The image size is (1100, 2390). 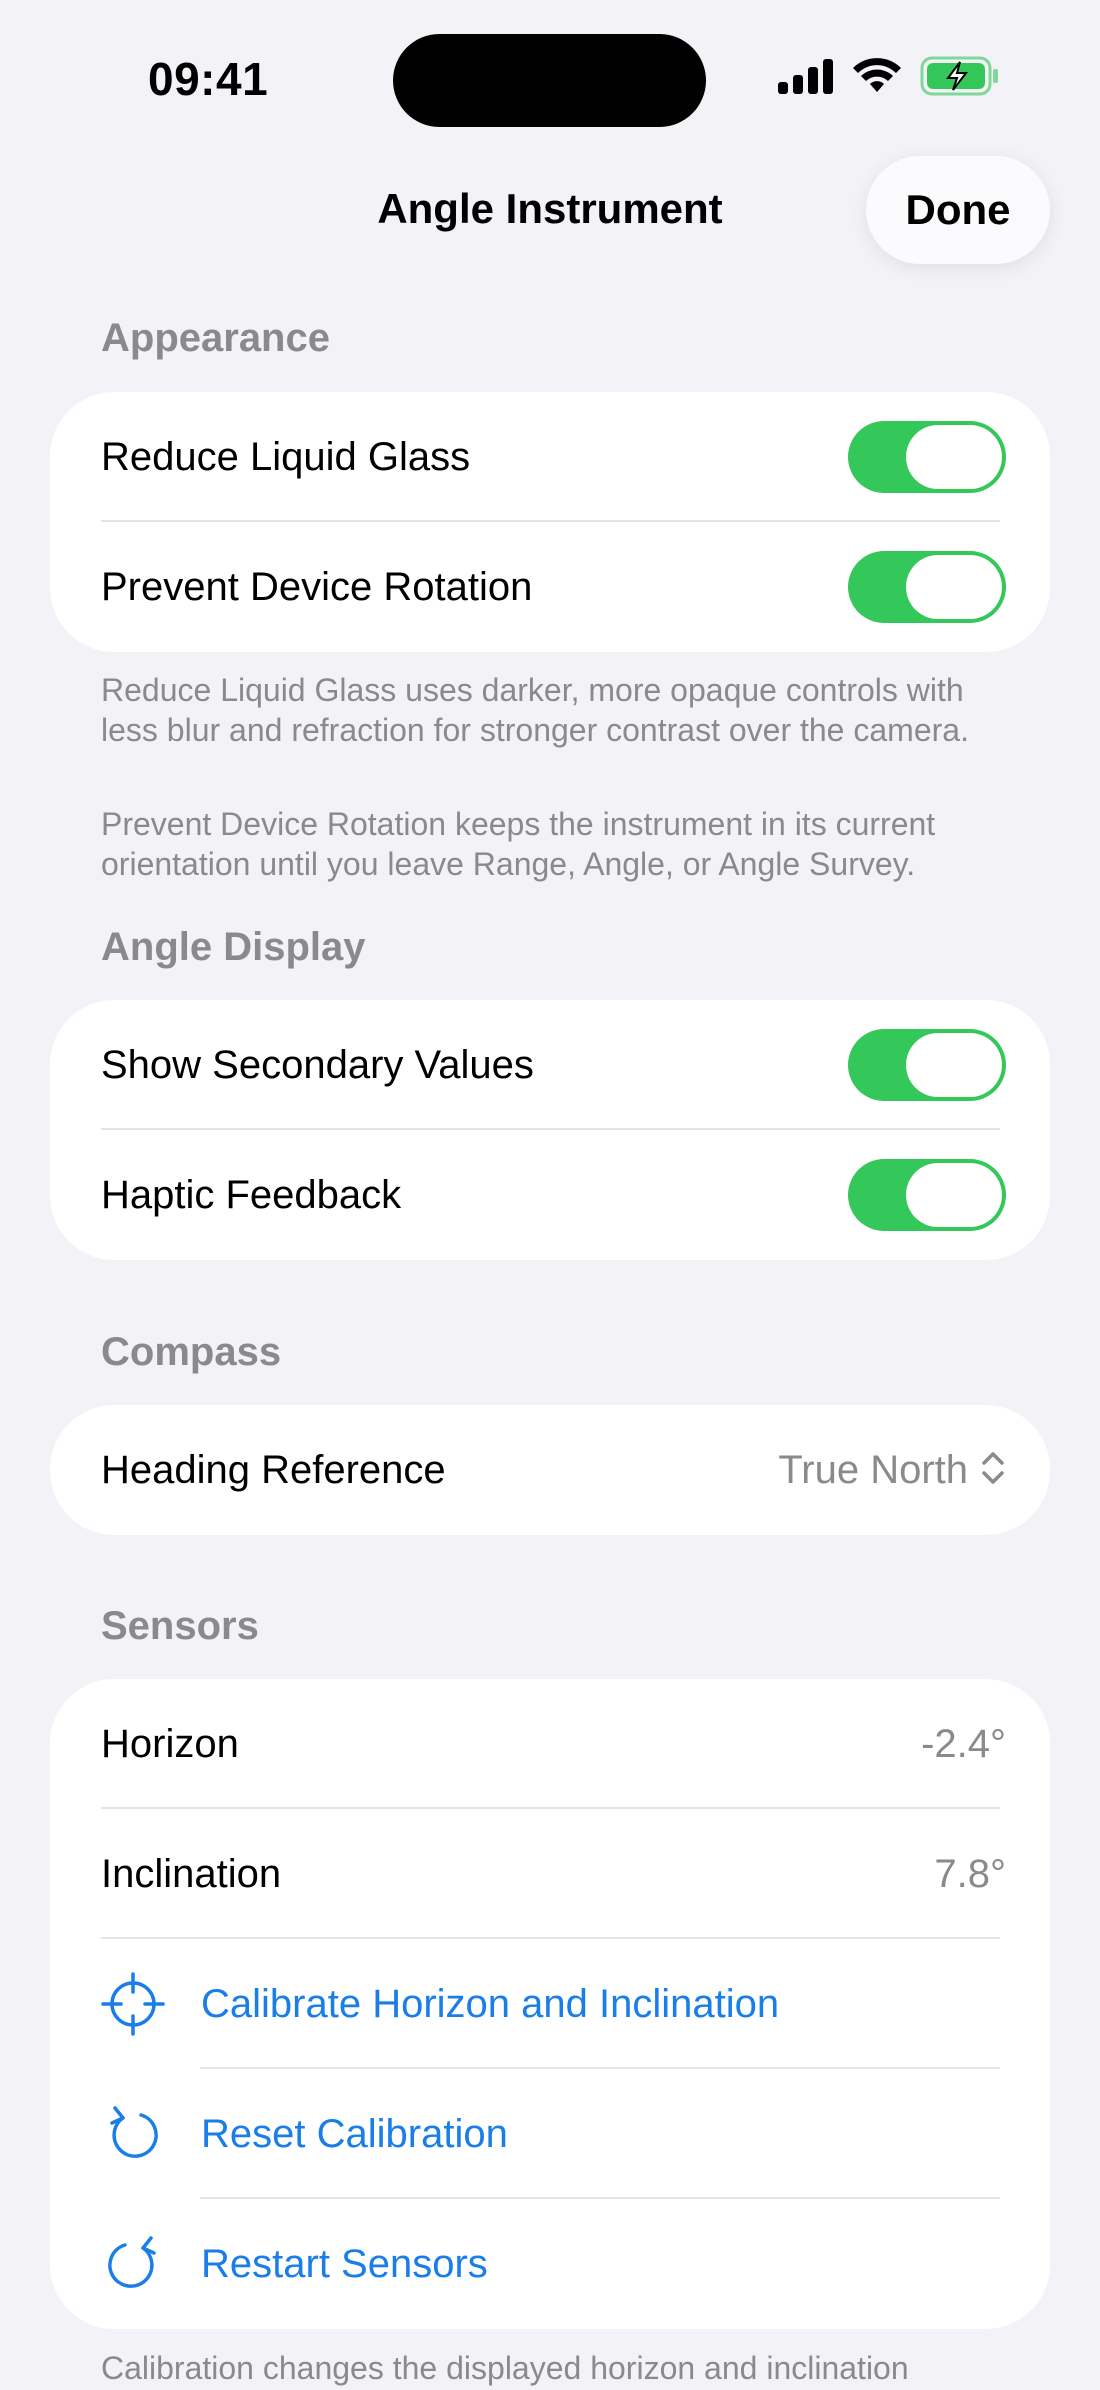 What do you see at coordinates (191, 1873) in the screenshot?
I see `row-label: Inclination` at bounding box center [191, 1873].